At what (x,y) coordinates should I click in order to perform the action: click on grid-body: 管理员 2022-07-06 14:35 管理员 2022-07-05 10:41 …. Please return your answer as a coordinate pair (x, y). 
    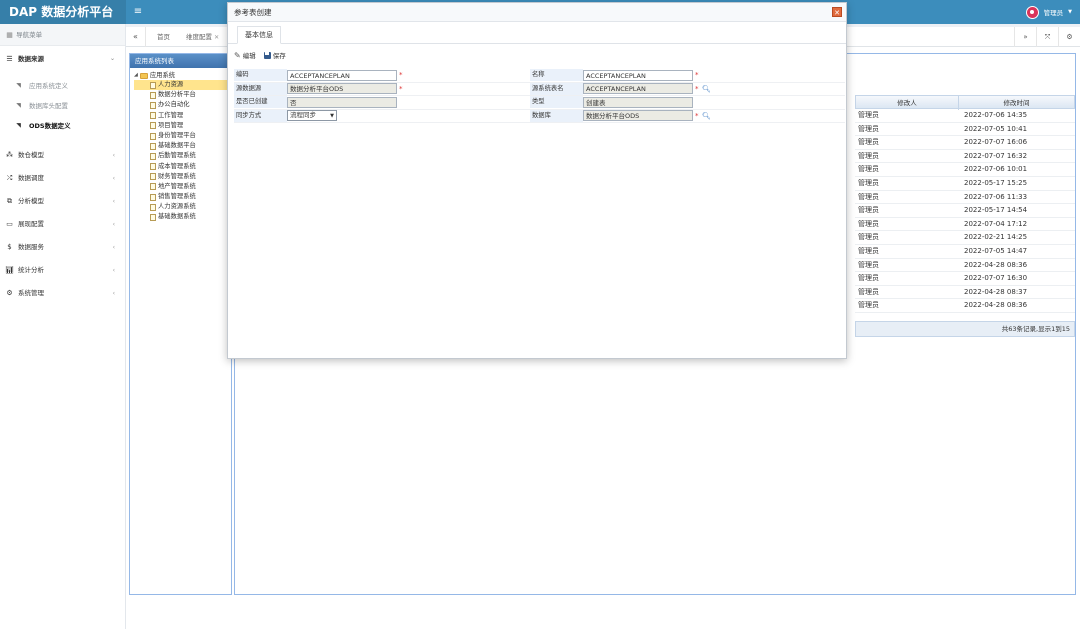
    Looking at the image, I should click on (965, 211).